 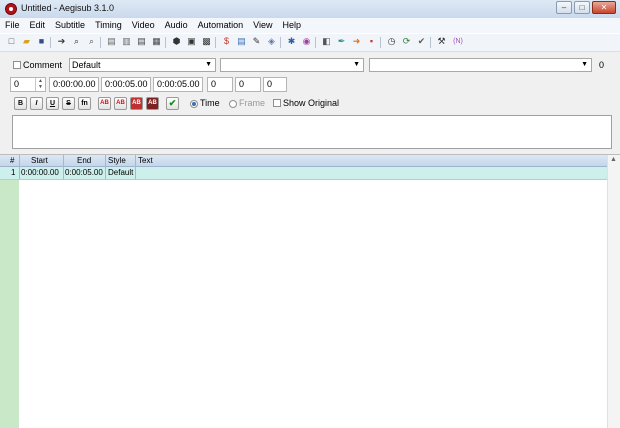 What do you see at coordinates (104, 103) in the screenshot?
I see `primary-color-button: AB` at bounding box center [104, 103].